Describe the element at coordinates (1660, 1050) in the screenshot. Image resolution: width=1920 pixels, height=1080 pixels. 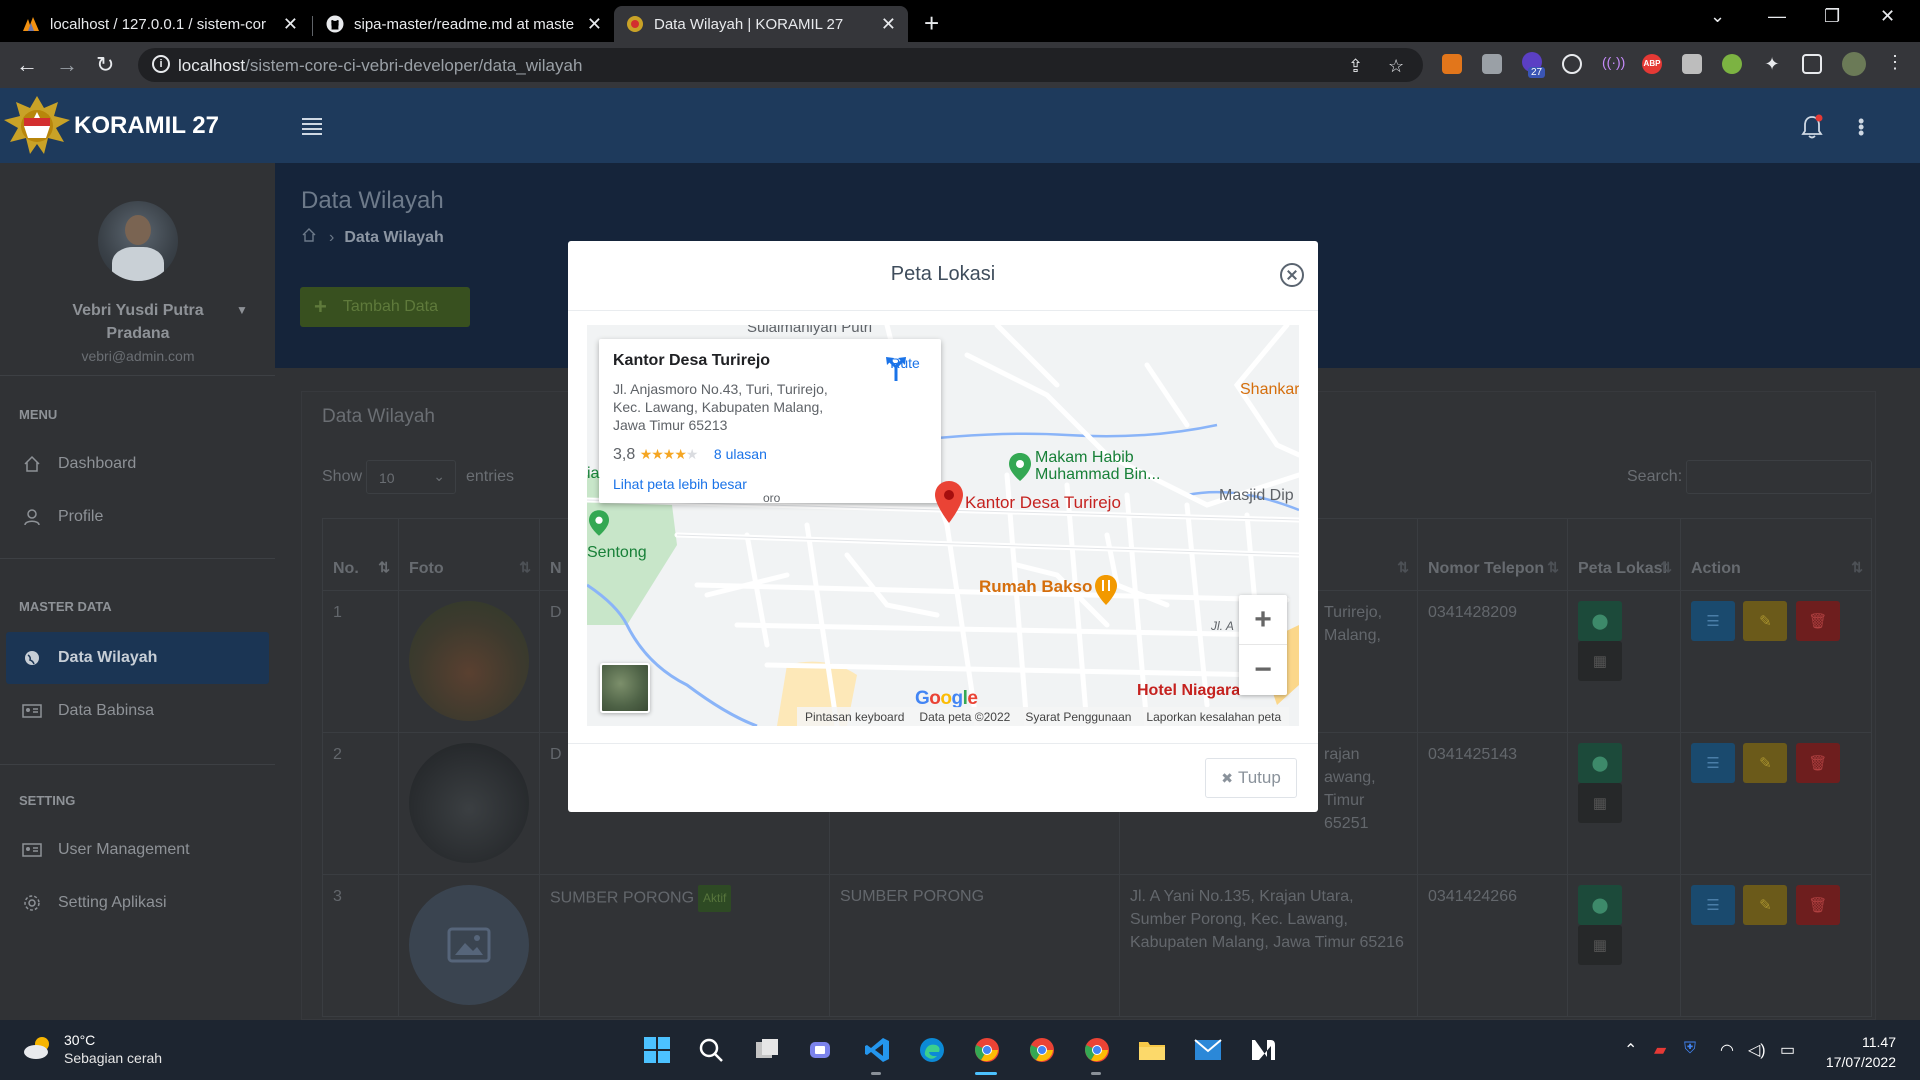
I see `tray-app-icon: ▰` at that location.